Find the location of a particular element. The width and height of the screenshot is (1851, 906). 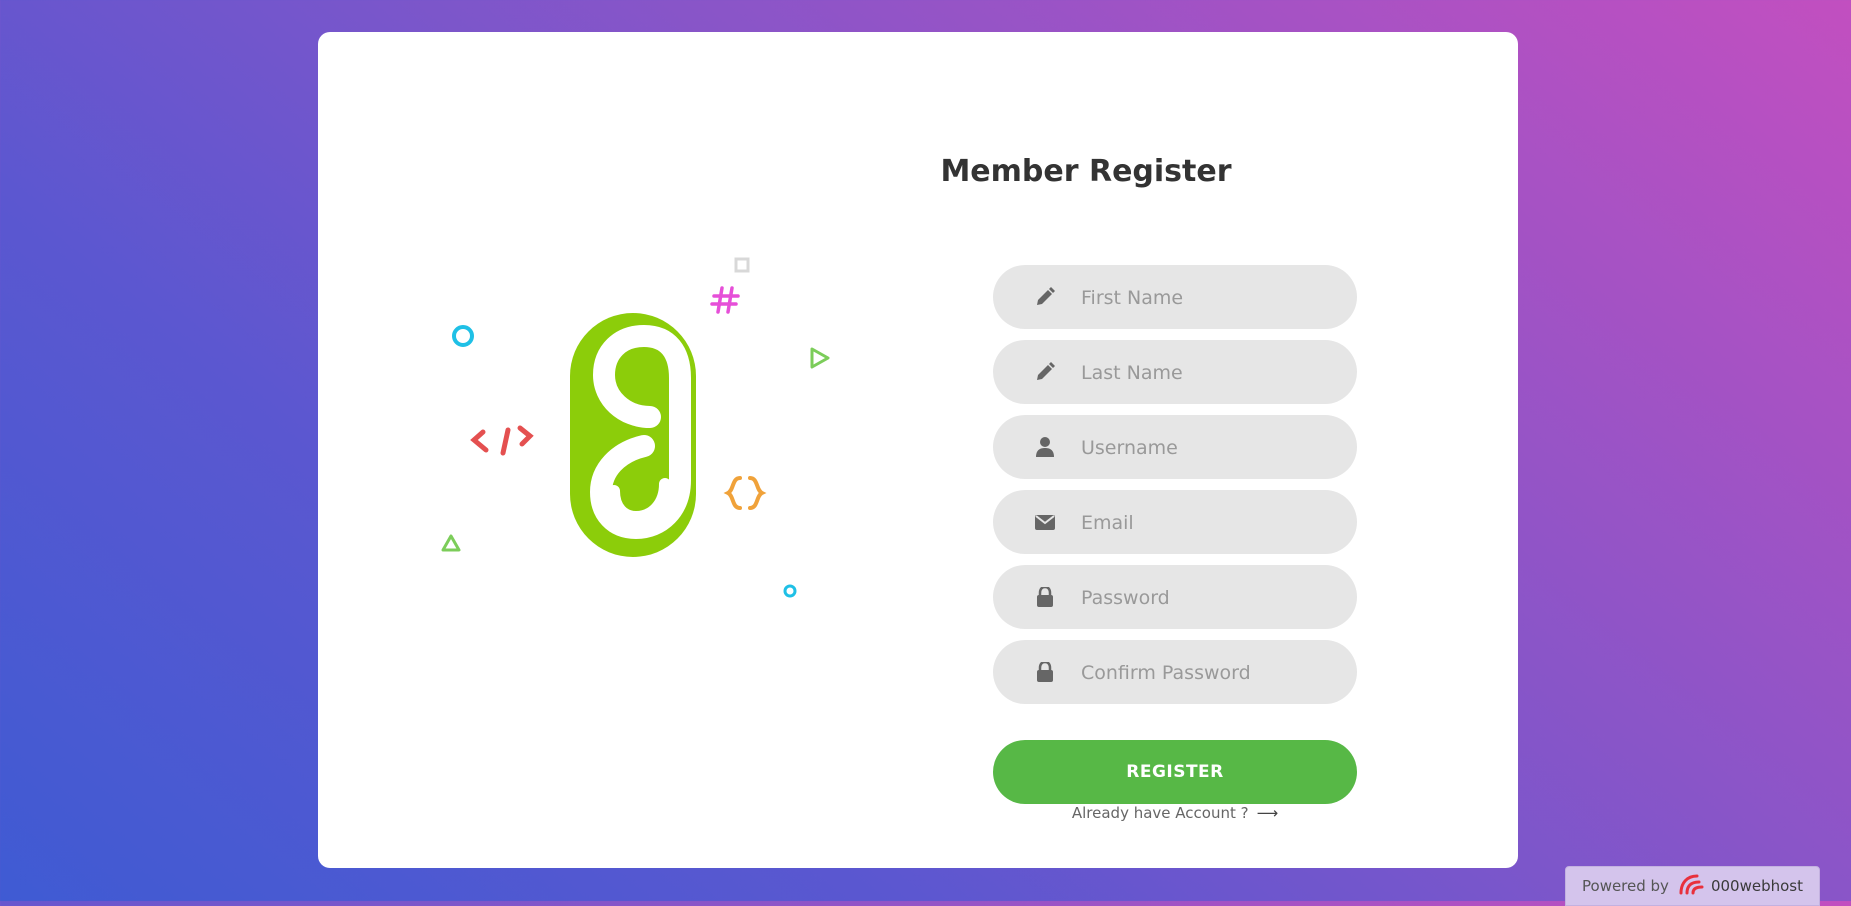

login-link-label: Already have Account ? is located at coordinates (1160, 813).